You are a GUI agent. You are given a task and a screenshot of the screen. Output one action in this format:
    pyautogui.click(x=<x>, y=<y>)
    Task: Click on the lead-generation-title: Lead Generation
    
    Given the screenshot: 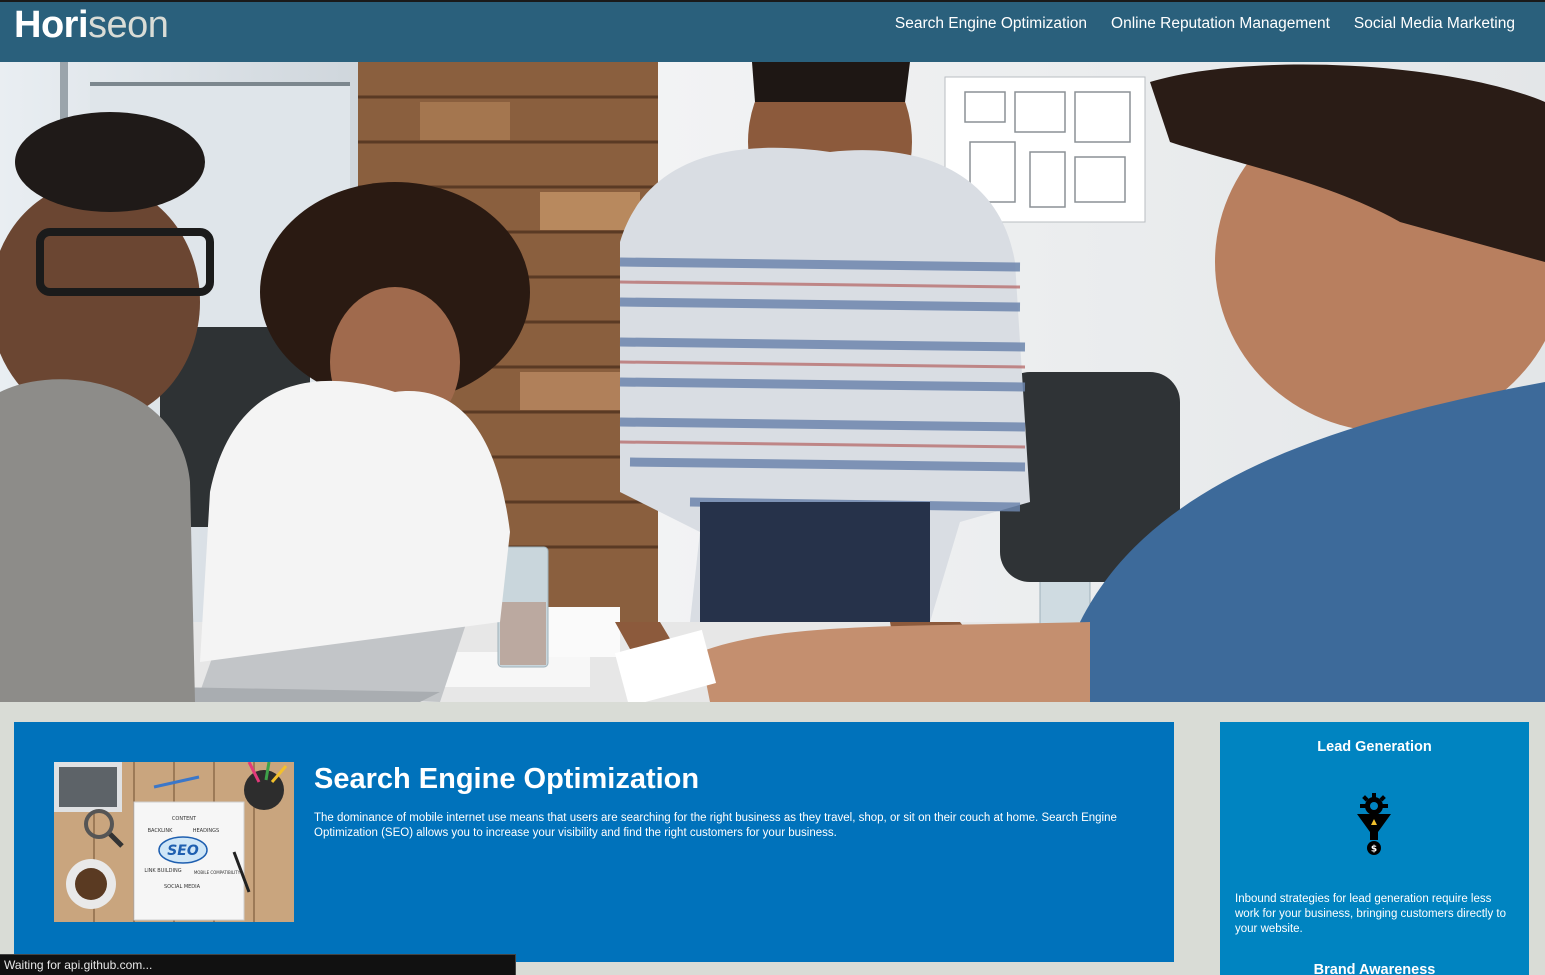 What is the action you would take?
    pyautogui.click(x=1374, y=747)
    